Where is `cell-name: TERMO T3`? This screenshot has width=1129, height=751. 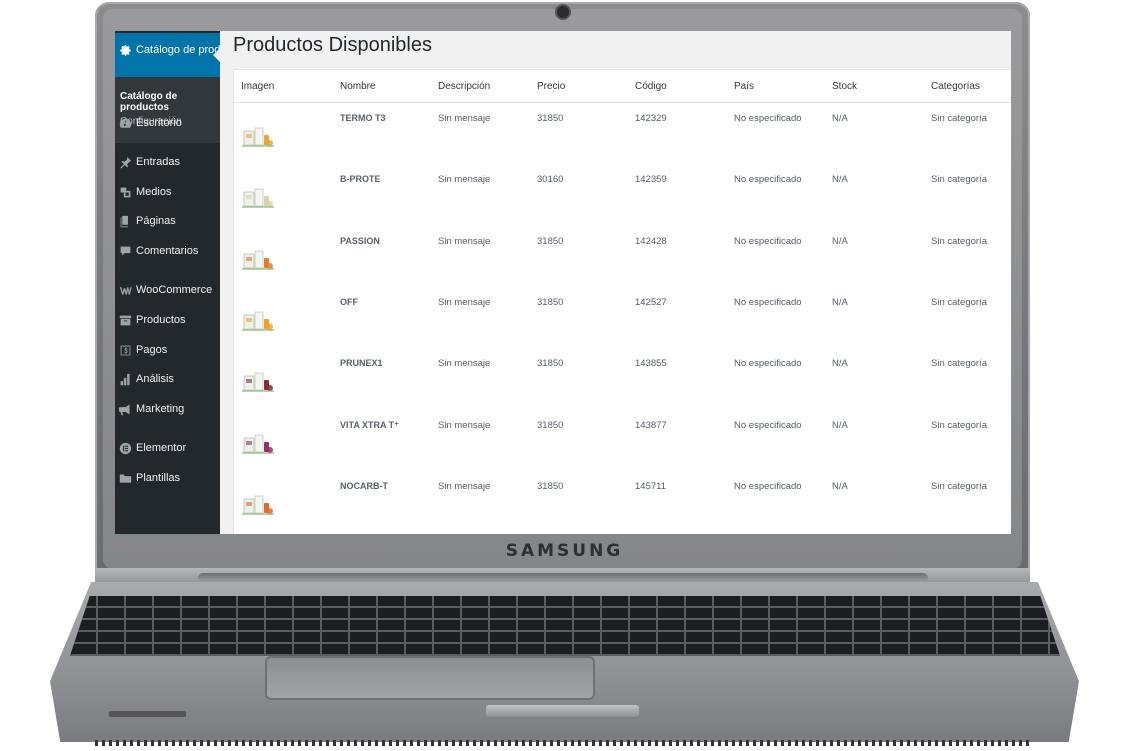 cell-name: TERMO T3 is located at coordinates (363, 118).